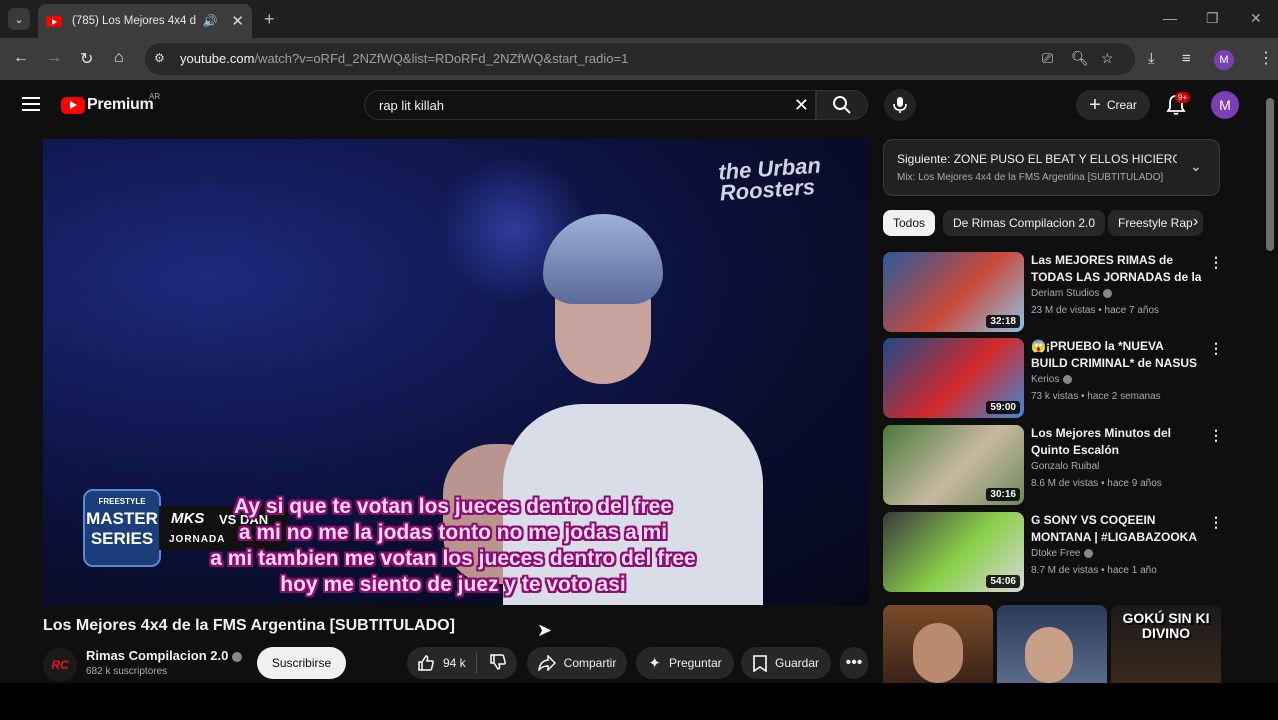 The height and width of the screenshot is (720, 1278). Describe the element at coordinates (1186, 58) in the screenshot. I see `media-controls-icon: ≡` at that location.